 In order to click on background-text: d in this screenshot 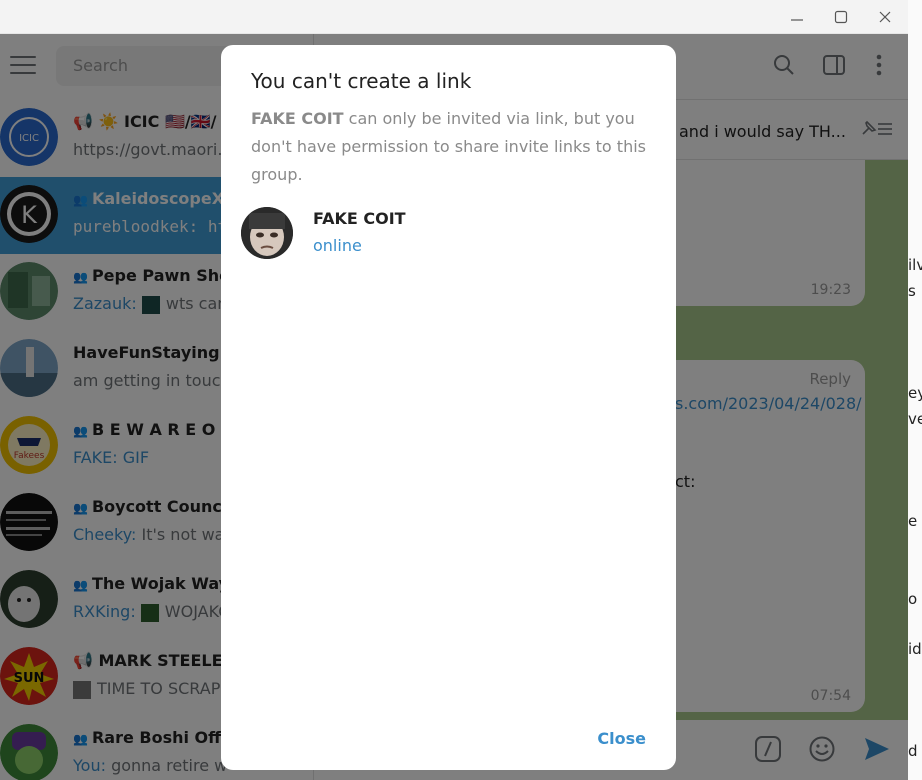, I will do `click(913, 751)`.